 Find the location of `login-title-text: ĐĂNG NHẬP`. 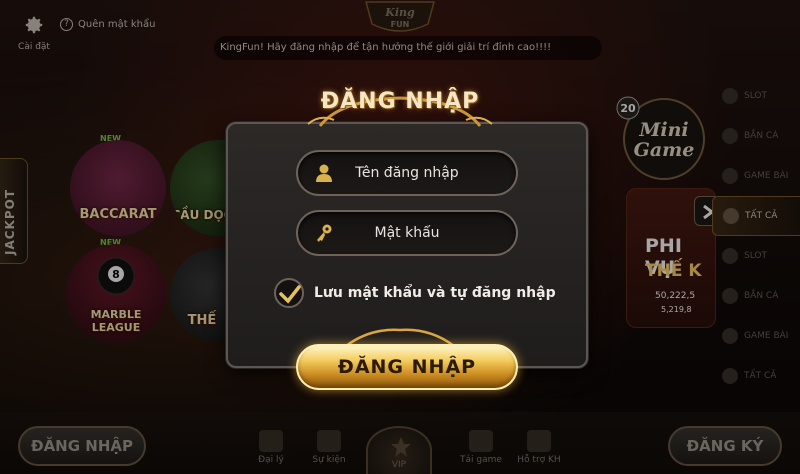

login-title-text: ĐĂNG NHẬP is located at coordinates (400, 101).